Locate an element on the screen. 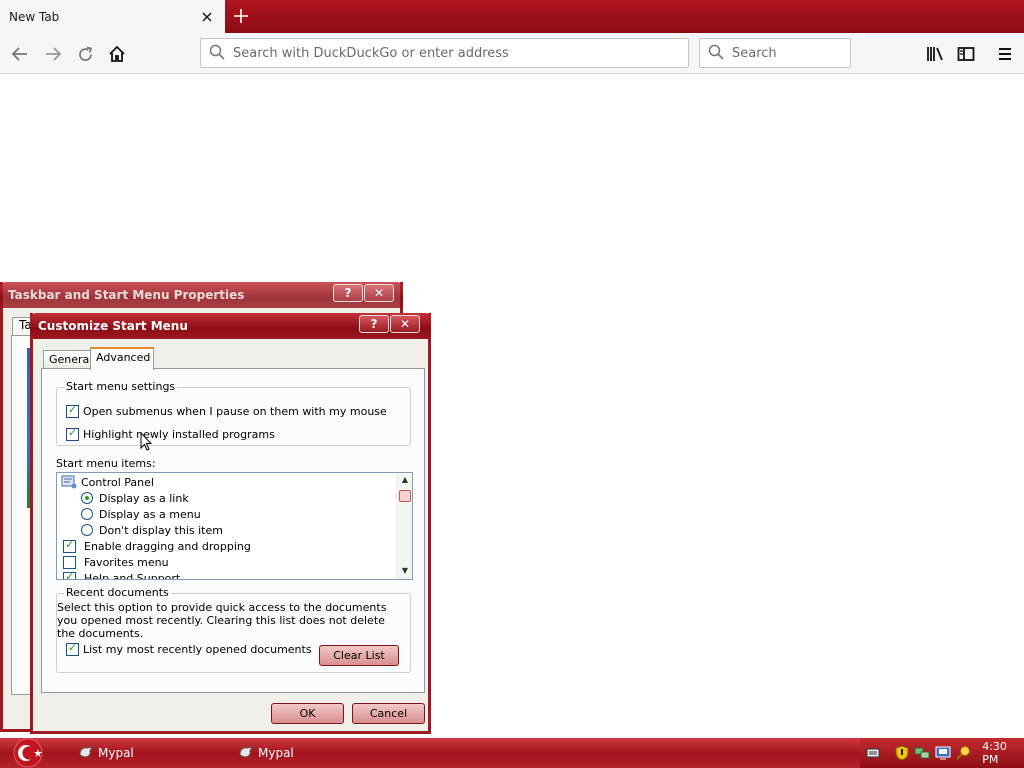 The width and height of the screenshot is (1024, 768). search-bar is located at coordinates (775, 53).